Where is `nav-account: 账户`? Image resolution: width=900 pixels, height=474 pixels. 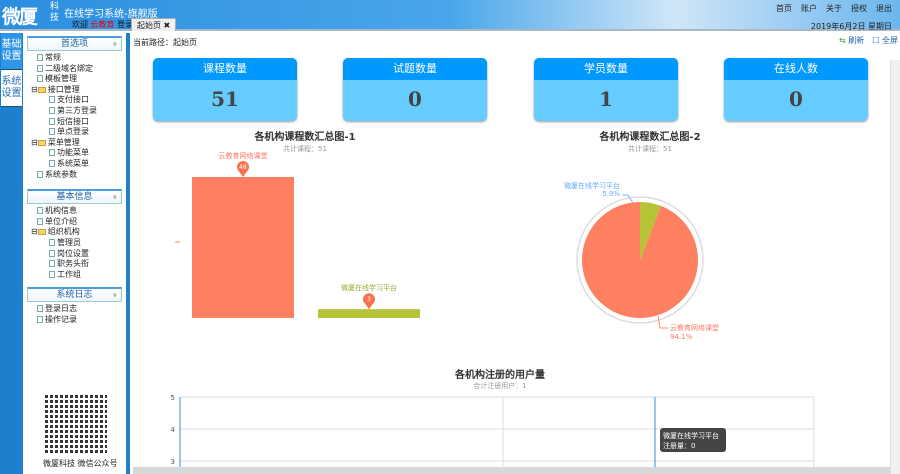 nav-account: 账户 is located at coordinates (809, 8).